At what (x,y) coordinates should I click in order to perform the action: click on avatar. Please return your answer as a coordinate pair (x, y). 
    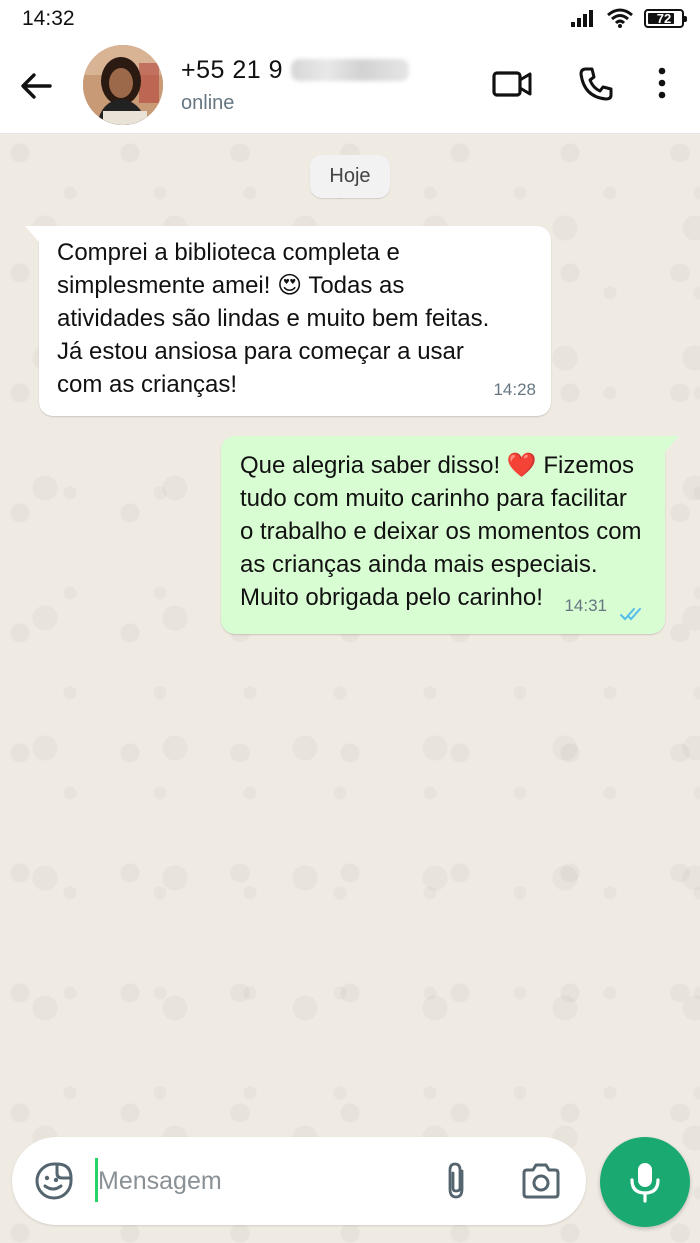
    Looking at the image, I should click on (123, 85).